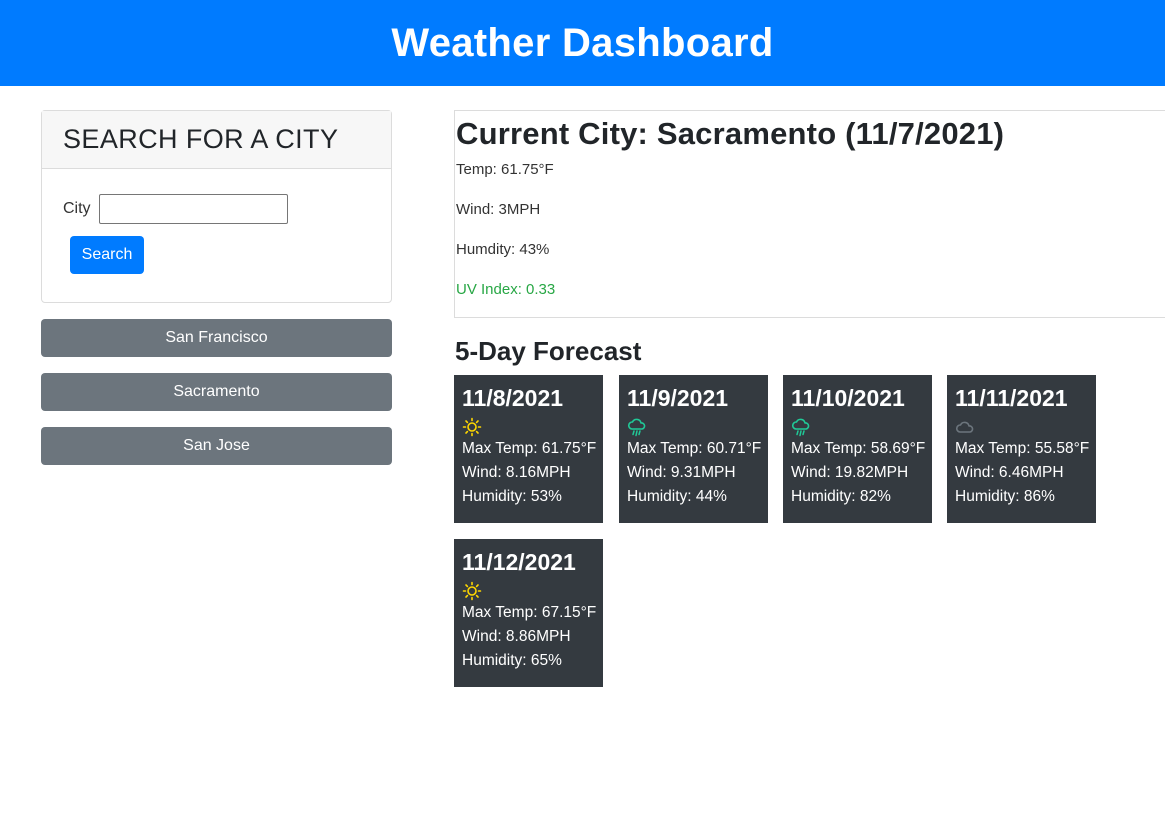 This screenshot has height=820, width=1165. I want to click on search-panel: SEARCH FOR A CITY City Search, so click(216, 206).